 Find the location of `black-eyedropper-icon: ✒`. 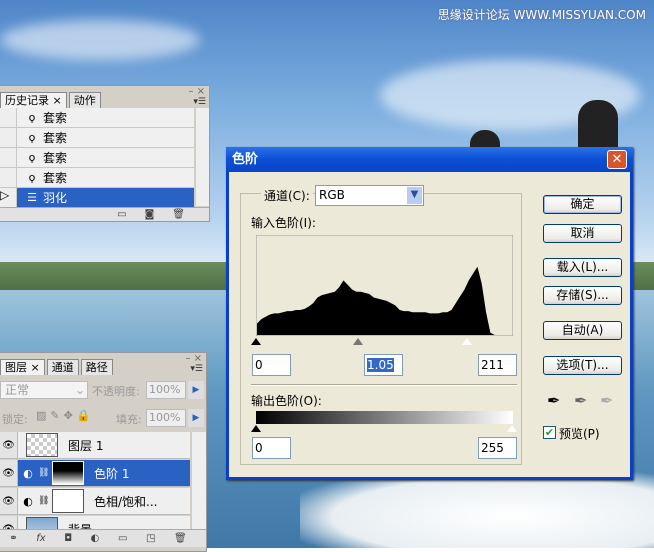

black-eyedropper-icon: ✒ is located at coordinates (553, 400).